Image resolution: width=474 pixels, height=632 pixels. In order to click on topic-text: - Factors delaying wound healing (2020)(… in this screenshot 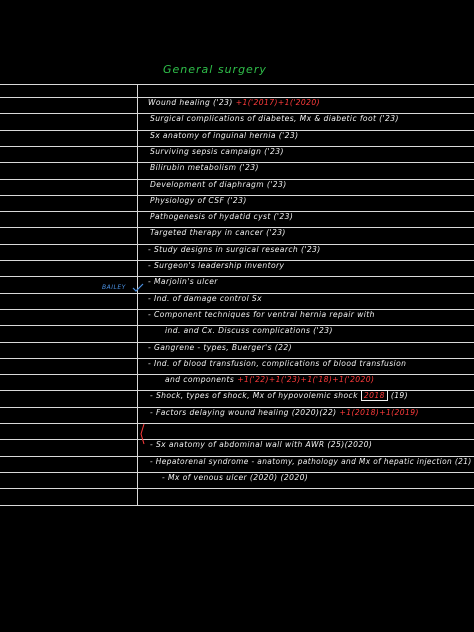, I will do `click(243, 412)`.